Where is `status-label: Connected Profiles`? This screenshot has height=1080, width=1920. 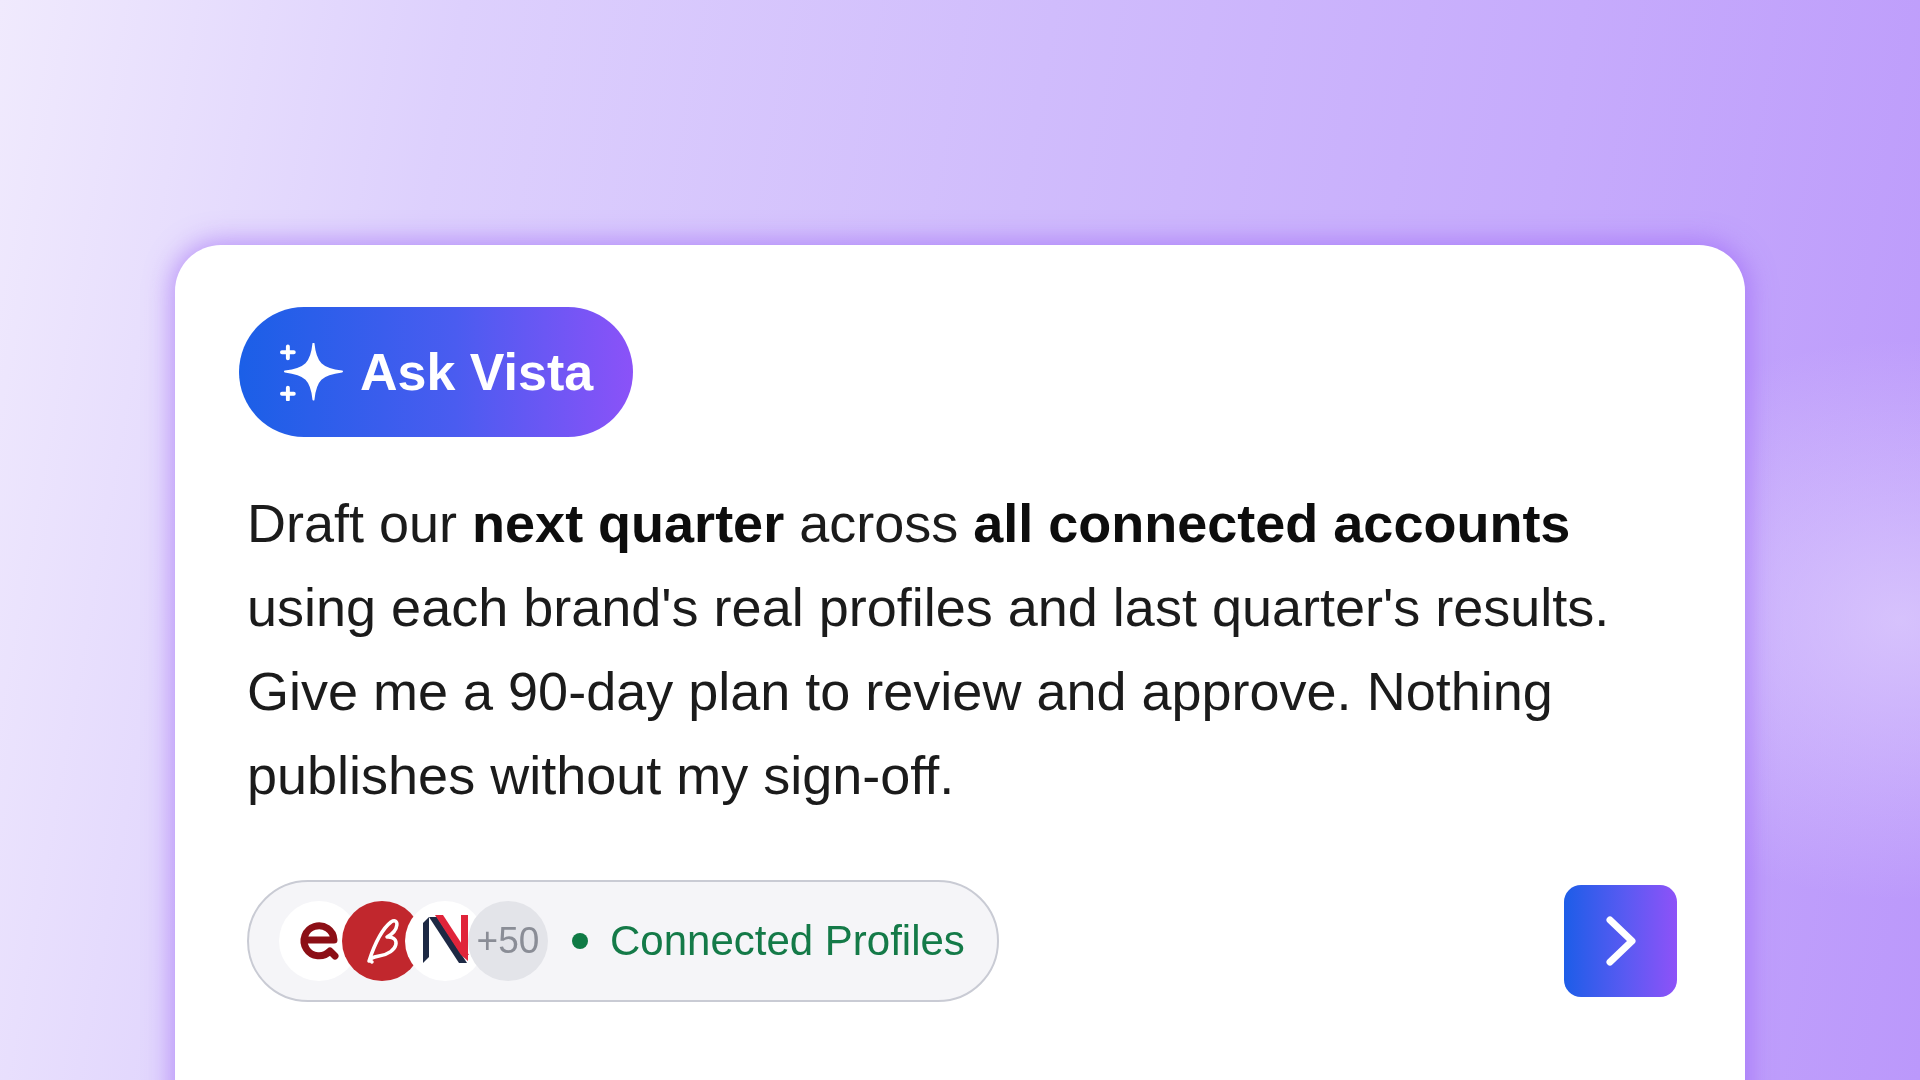 status-label: Connected Profiles is located at coordinates (787, 941).